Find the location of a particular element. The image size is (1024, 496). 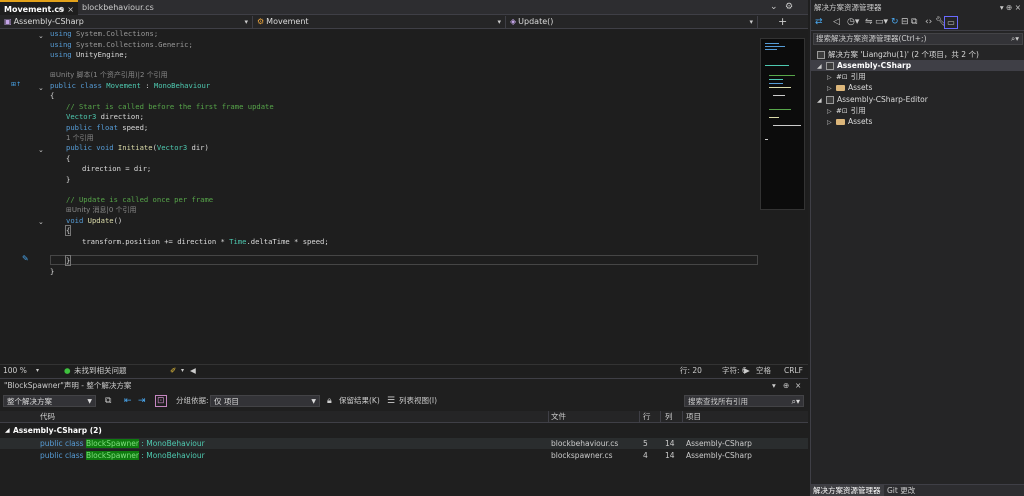

tab-solution-explorer: 解决方案资源管理器 is located at coordinates (847, 490).